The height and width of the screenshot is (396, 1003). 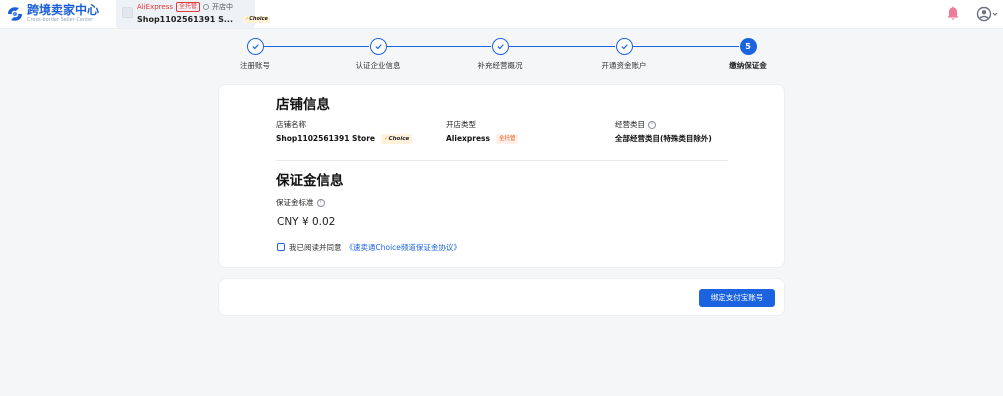 I want to click on store-type-label: 开店类型, so click(x=461, y=124).